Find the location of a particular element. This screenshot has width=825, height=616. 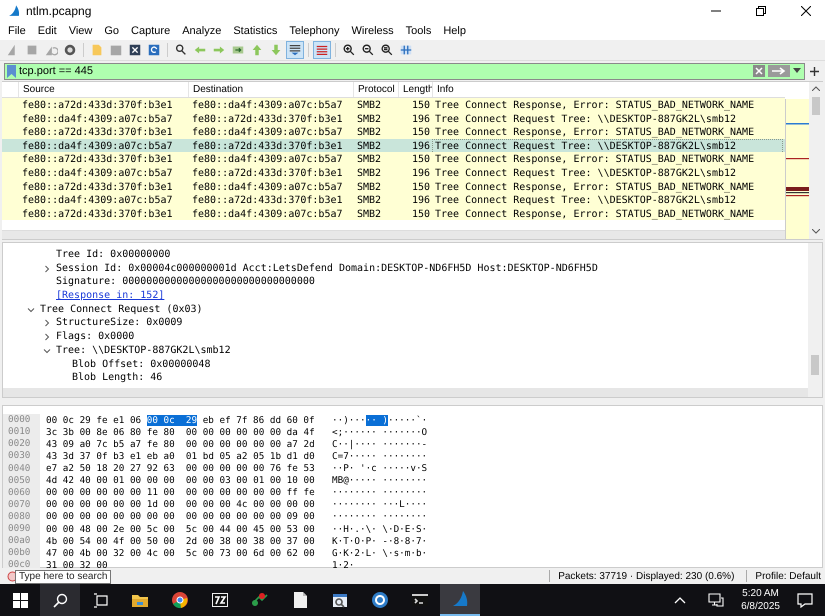

hex-bytes: 00 00 00 00 00 00 00 00 00 00 00 00 00 00 09 00 is located at coordinates (180, 516).